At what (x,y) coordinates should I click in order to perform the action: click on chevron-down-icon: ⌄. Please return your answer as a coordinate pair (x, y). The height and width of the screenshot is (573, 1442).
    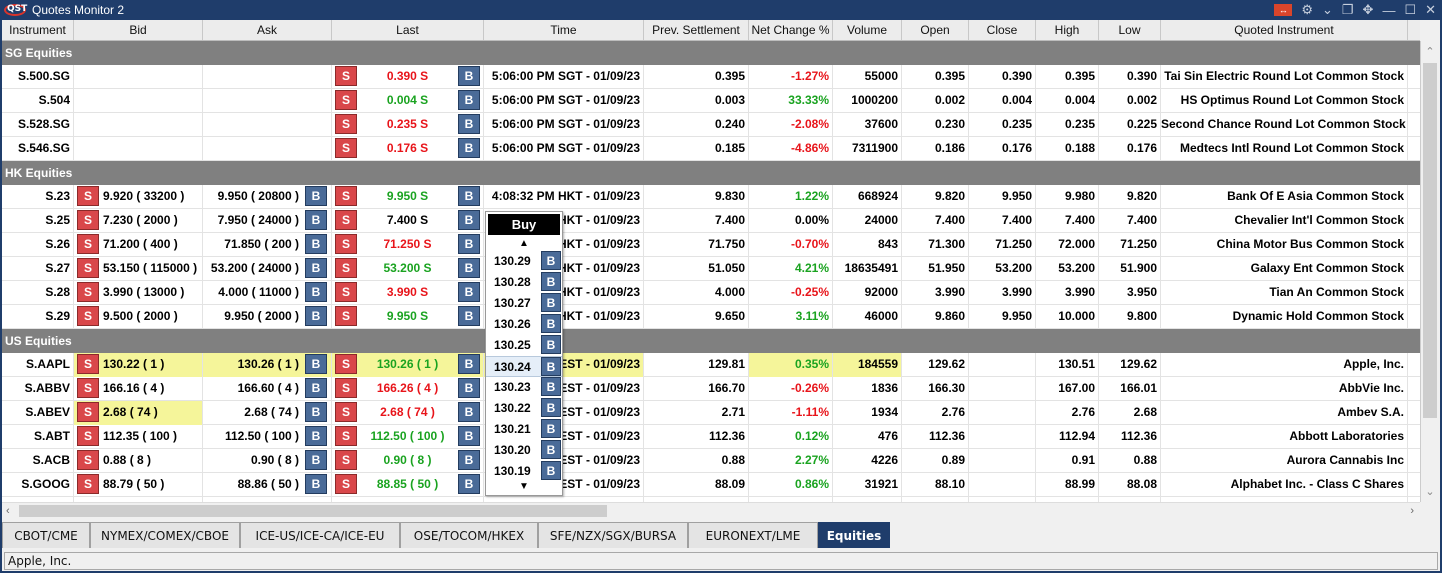
    Looking at the image, I should click on (1327, 10).